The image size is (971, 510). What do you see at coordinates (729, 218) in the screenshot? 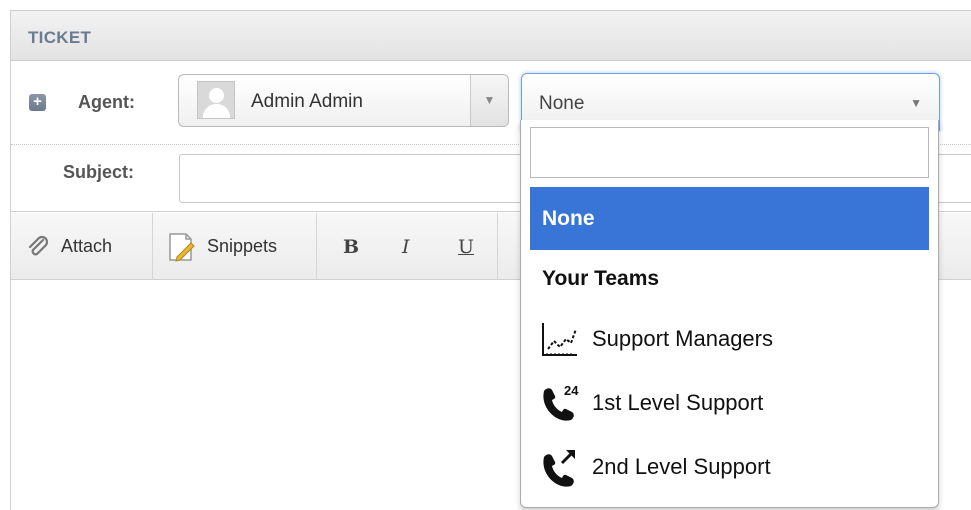
I see `team-option-none: None` at bounding box center [729, 218].